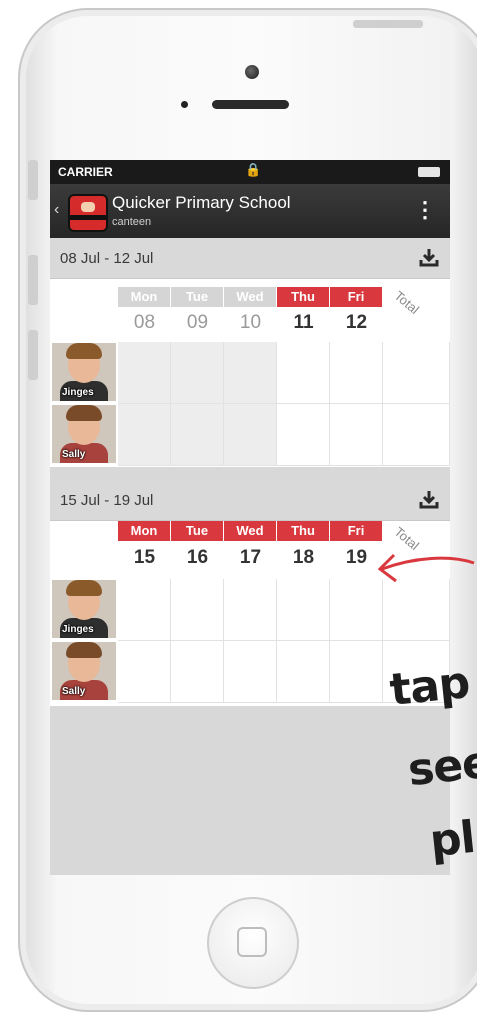  What do you see at coordinates (201, 202) in the screenshot?
I see `app-title: Quicker Primary School` at bounding box center [201, 202].